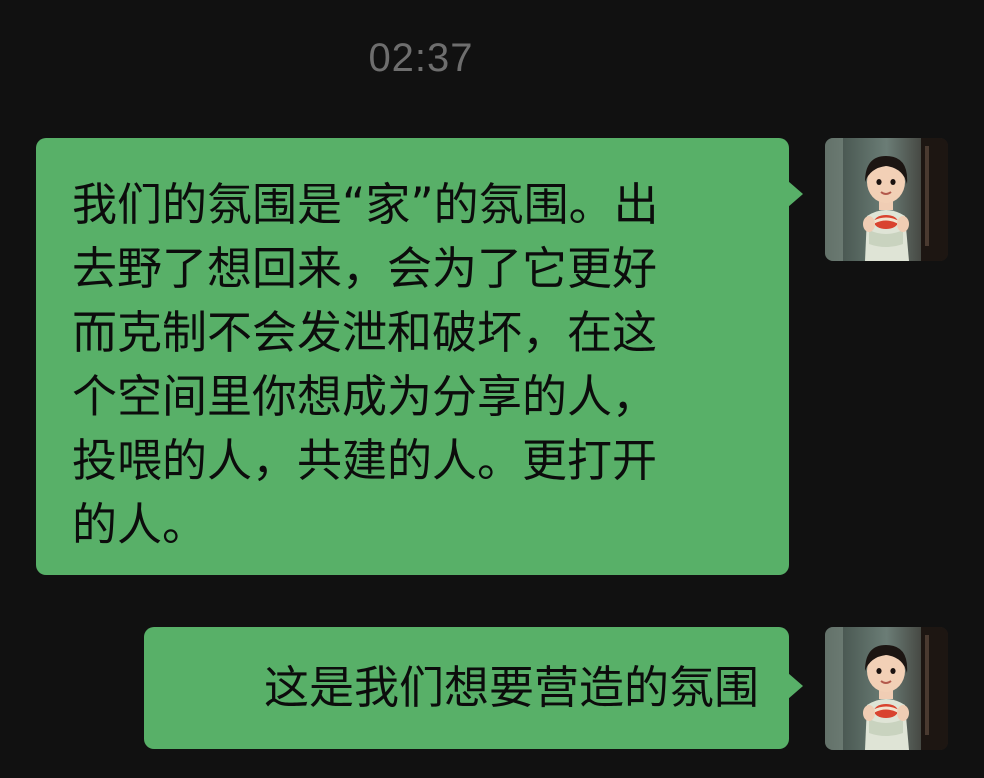 This screenshot has width=984, height=778. What do you see at coordinates (365, 396) in the screenshot?
I see `message-line: 个空间里你想成为分享的人，` at bounding box center [365, 396].